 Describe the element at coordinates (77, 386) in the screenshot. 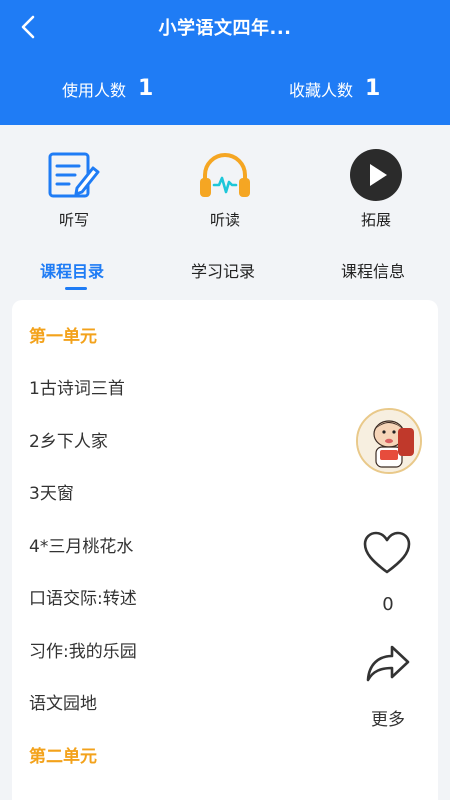

I see `lesson-item: 1古诗词三首` at that location.